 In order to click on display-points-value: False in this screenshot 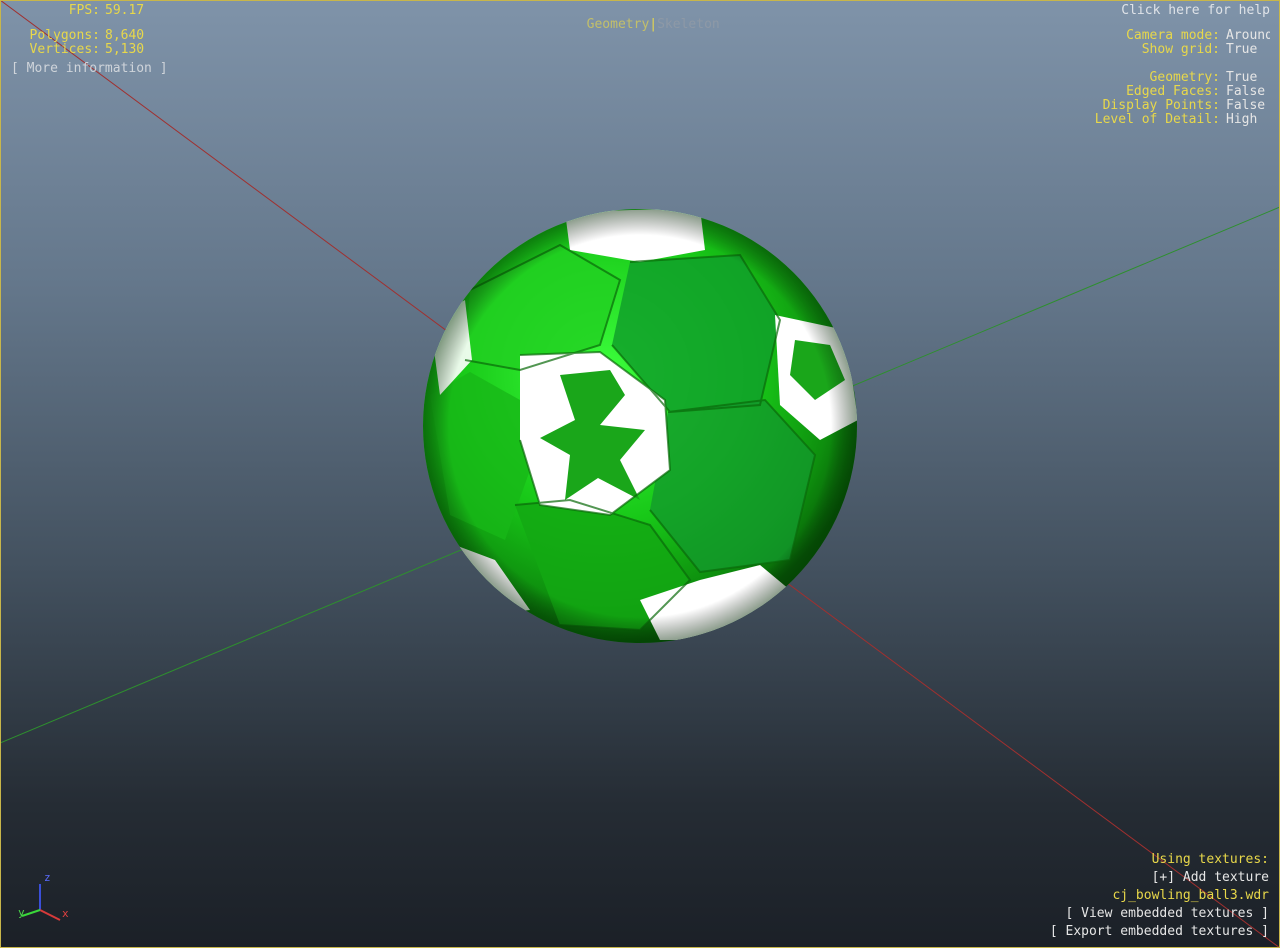, I will do `click(1245, 106)`.